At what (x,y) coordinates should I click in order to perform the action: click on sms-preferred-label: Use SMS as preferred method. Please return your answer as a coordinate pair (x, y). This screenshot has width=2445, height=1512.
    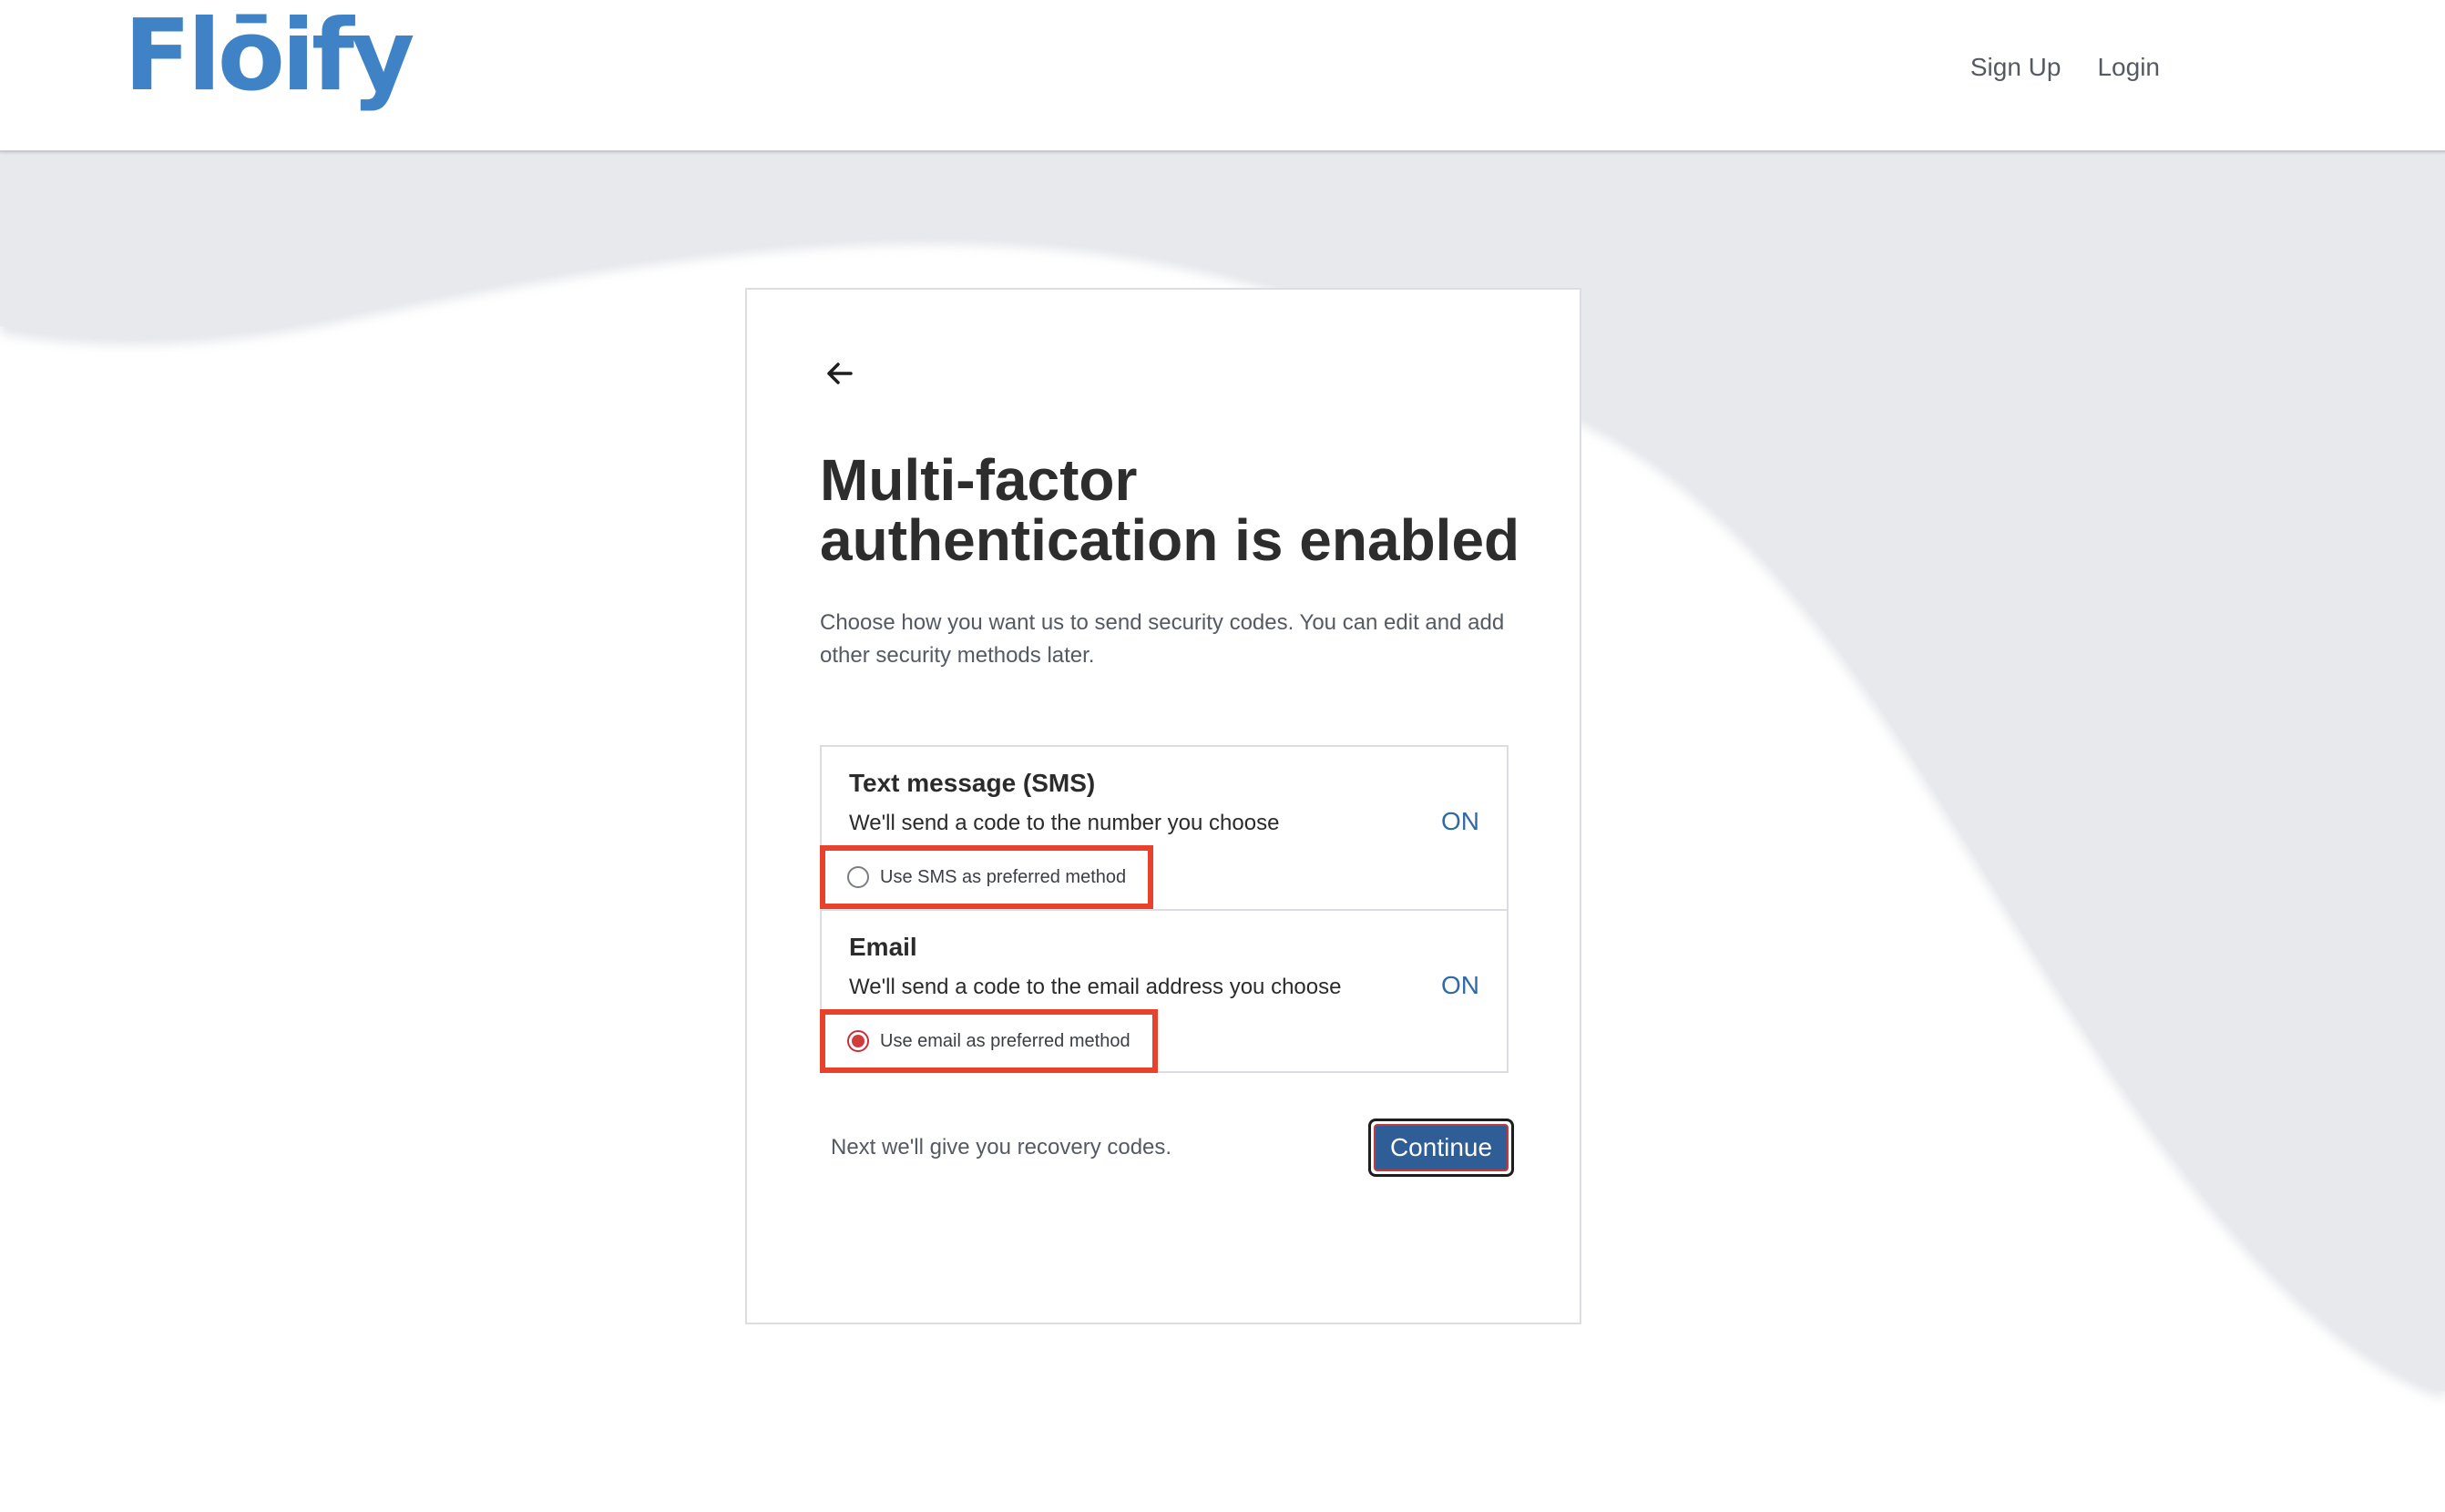
    Looking at the image, I should click on (1003, 876).